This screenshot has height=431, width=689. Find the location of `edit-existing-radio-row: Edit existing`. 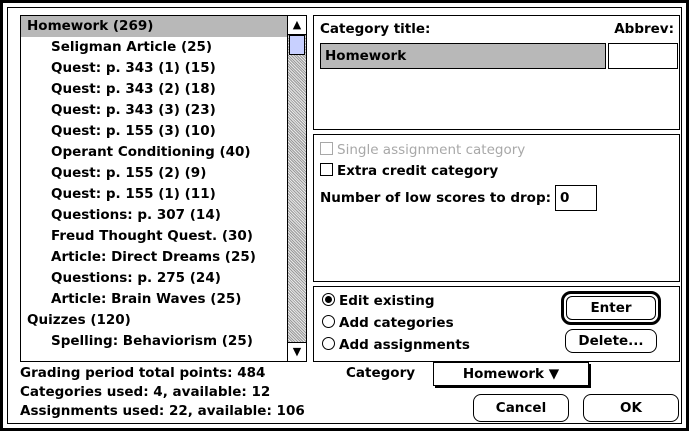

edit-existing-radio-row: Edit existing is located at coordinates (378, 301).